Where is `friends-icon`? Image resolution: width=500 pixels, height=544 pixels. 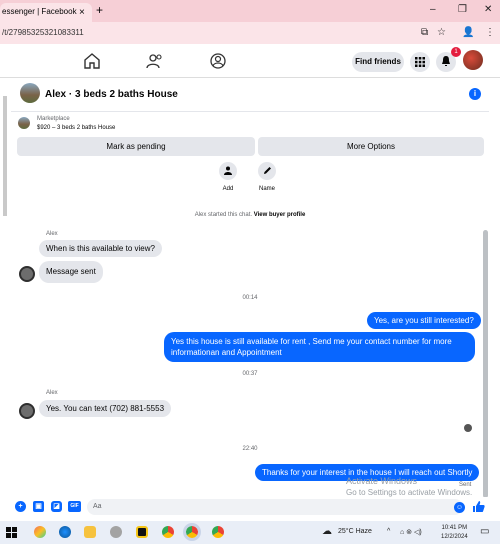
friends-icon is located at coordinates (155, 61).